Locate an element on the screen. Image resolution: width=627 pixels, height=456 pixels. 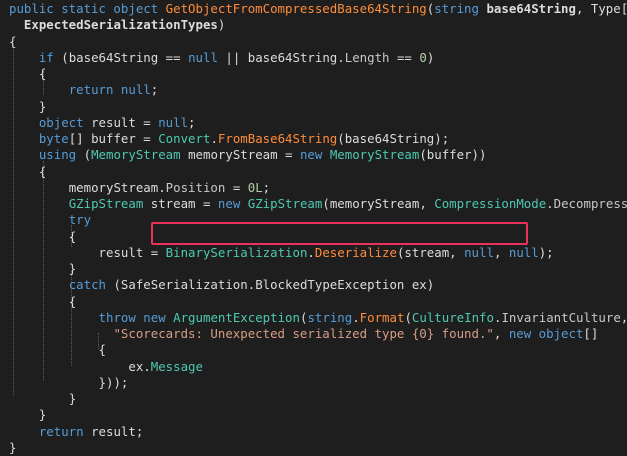
code-token: GetObjectFromCompressedBase64String is located at coordinates (296, 8).